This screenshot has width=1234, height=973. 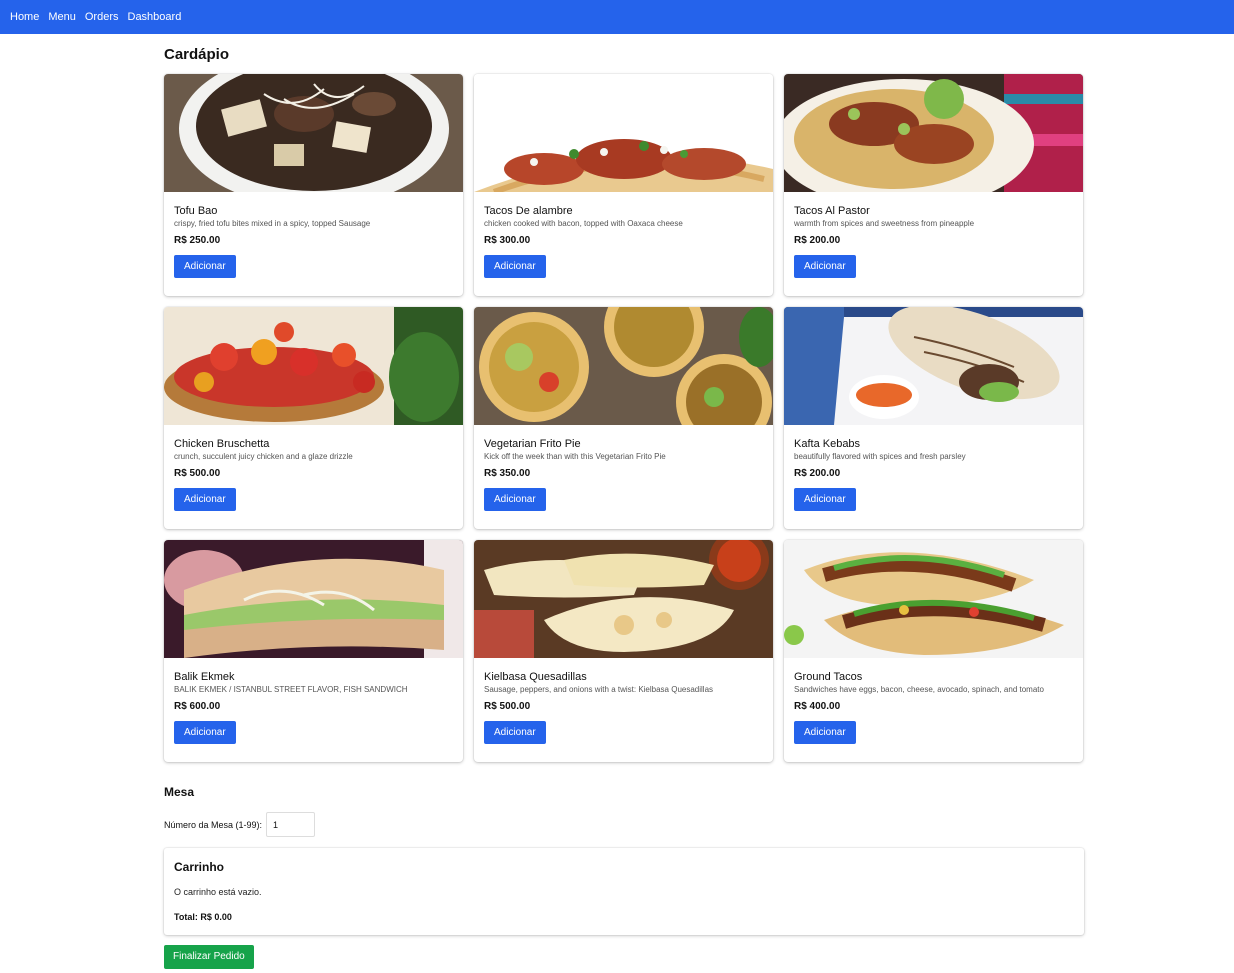 What do you see at coordinates (102, 17) in the screenshot?
I see `nav-orders-link: Orders` at bounding box center [102, 17].